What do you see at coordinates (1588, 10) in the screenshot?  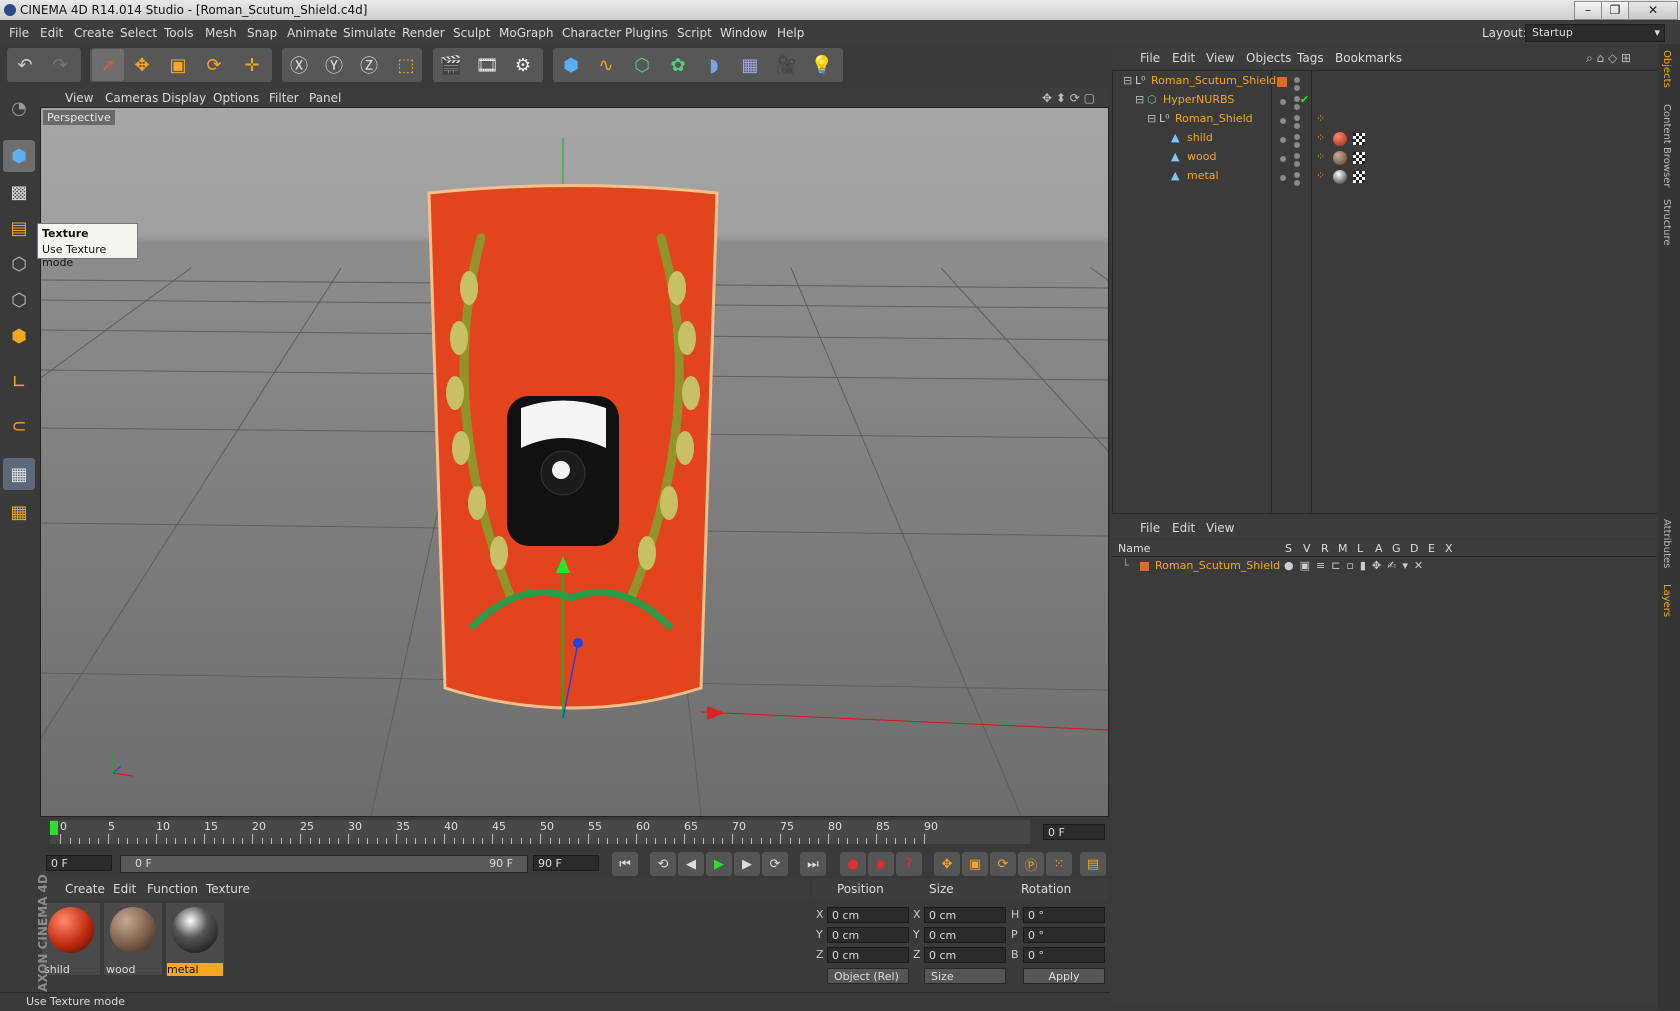 I see `minimize-button: –` at bounding box center [1588, 10].